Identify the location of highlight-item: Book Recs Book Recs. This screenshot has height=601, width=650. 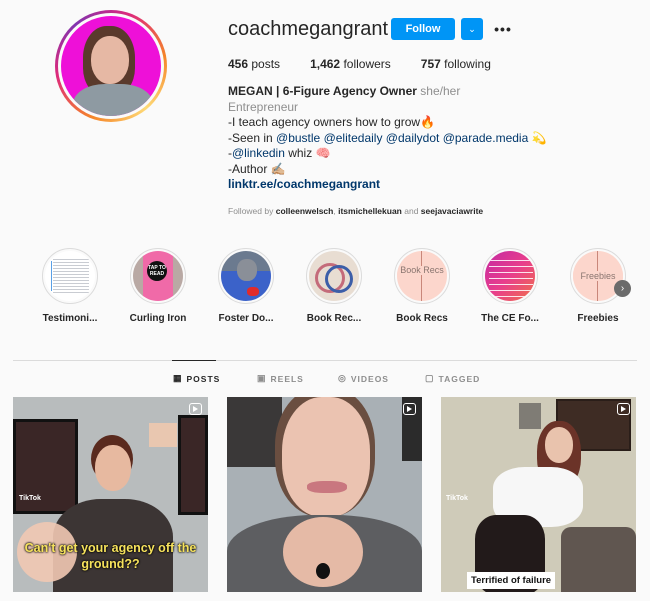
(422, 286).